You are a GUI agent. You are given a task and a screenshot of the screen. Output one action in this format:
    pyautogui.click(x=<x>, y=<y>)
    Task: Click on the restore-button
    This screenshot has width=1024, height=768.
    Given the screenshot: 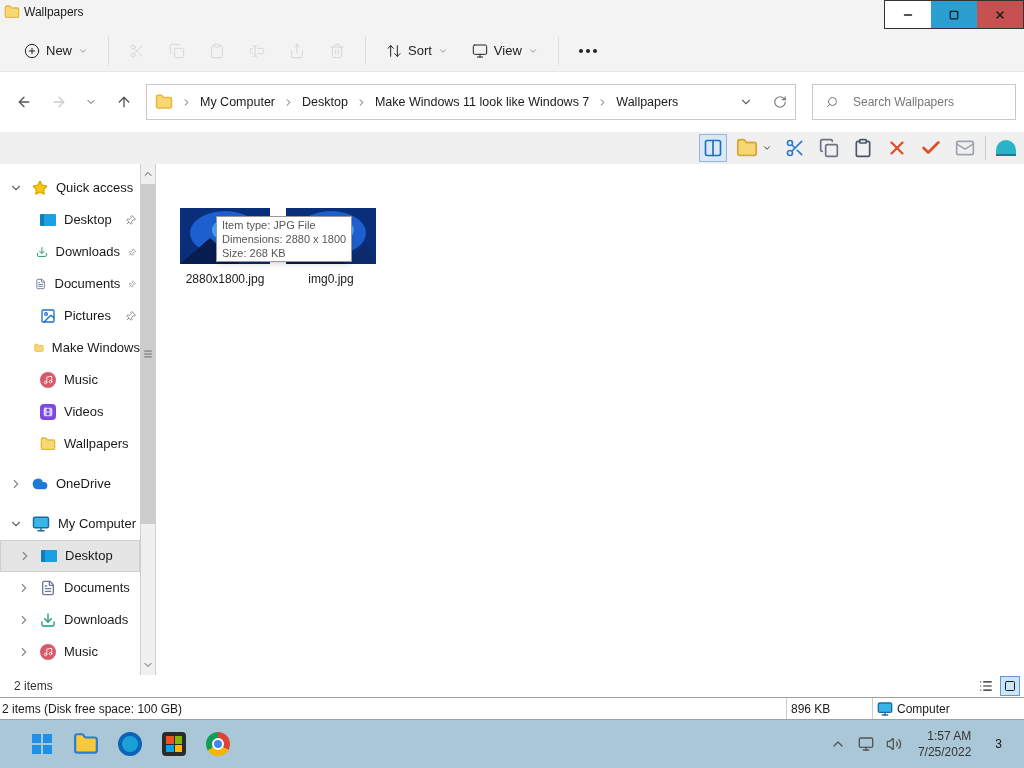 What is the action you would take?
    pyautogui.click(x=954, y=14)
    